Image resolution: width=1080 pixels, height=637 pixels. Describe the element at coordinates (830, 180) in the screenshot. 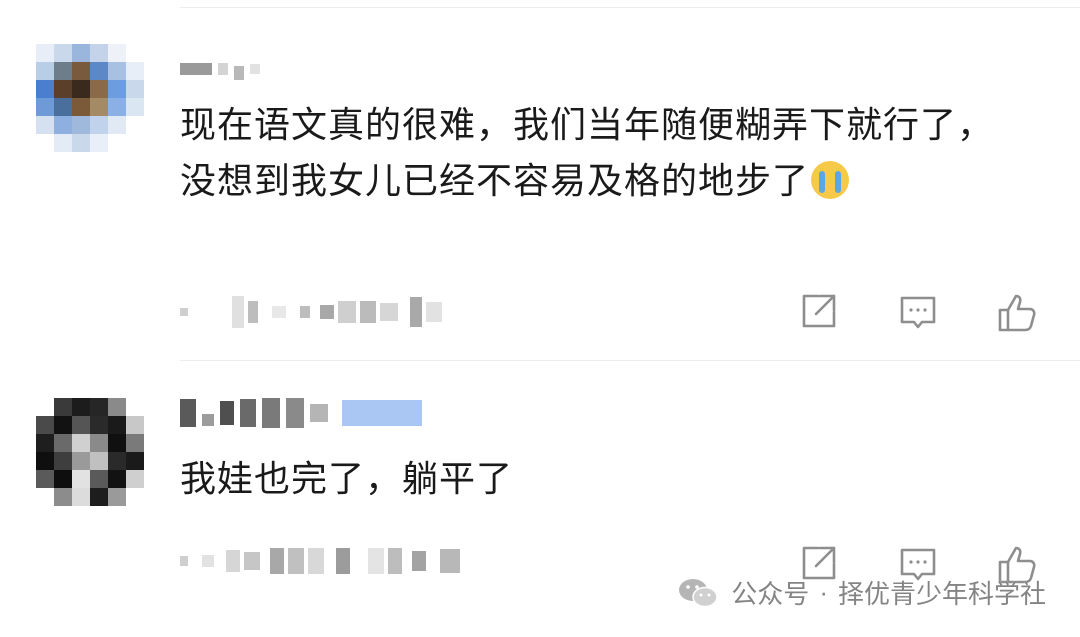

I see `loudly-crying-face-icon` at that location.